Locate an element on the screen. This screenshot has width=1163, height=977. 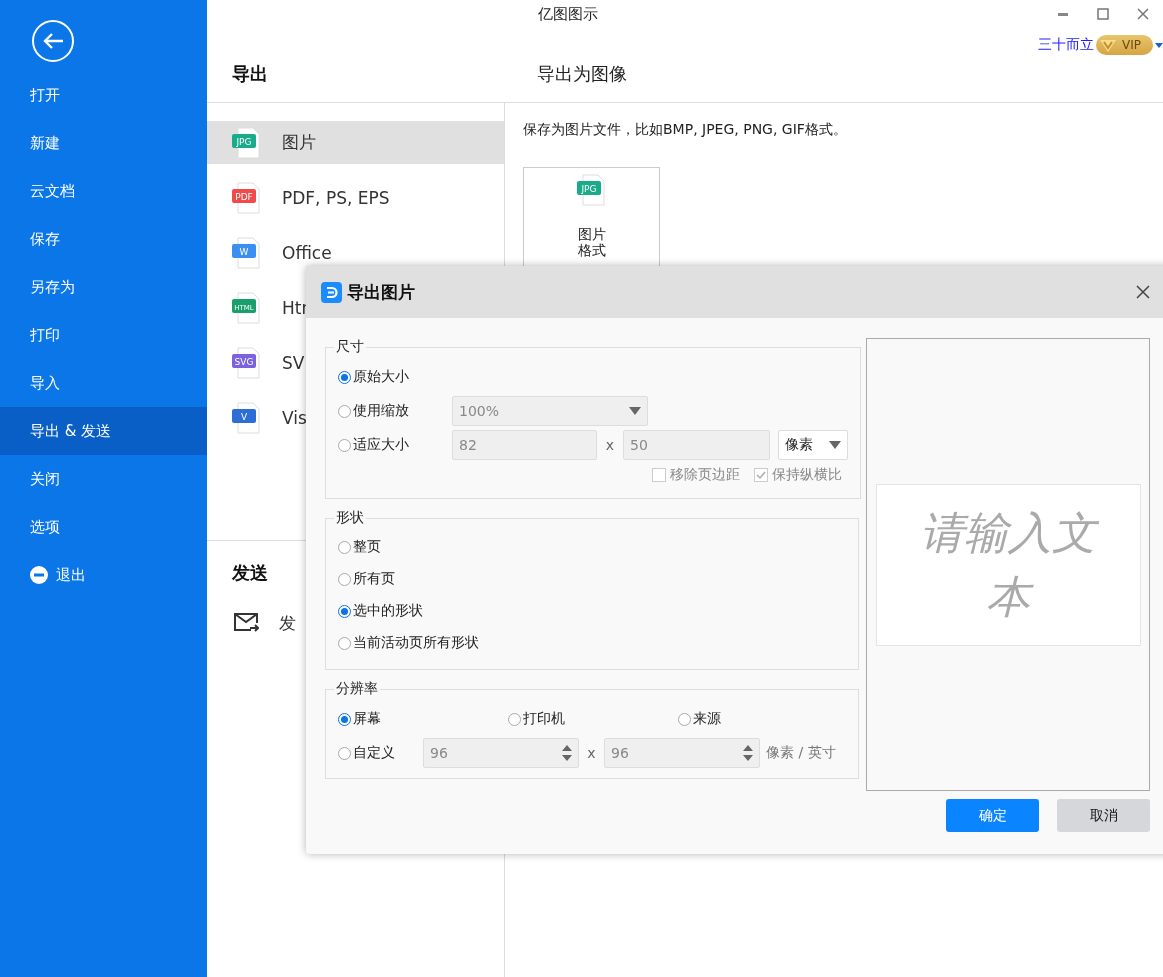
group-legend: 尺寸 is located at coordinates (350, 347).